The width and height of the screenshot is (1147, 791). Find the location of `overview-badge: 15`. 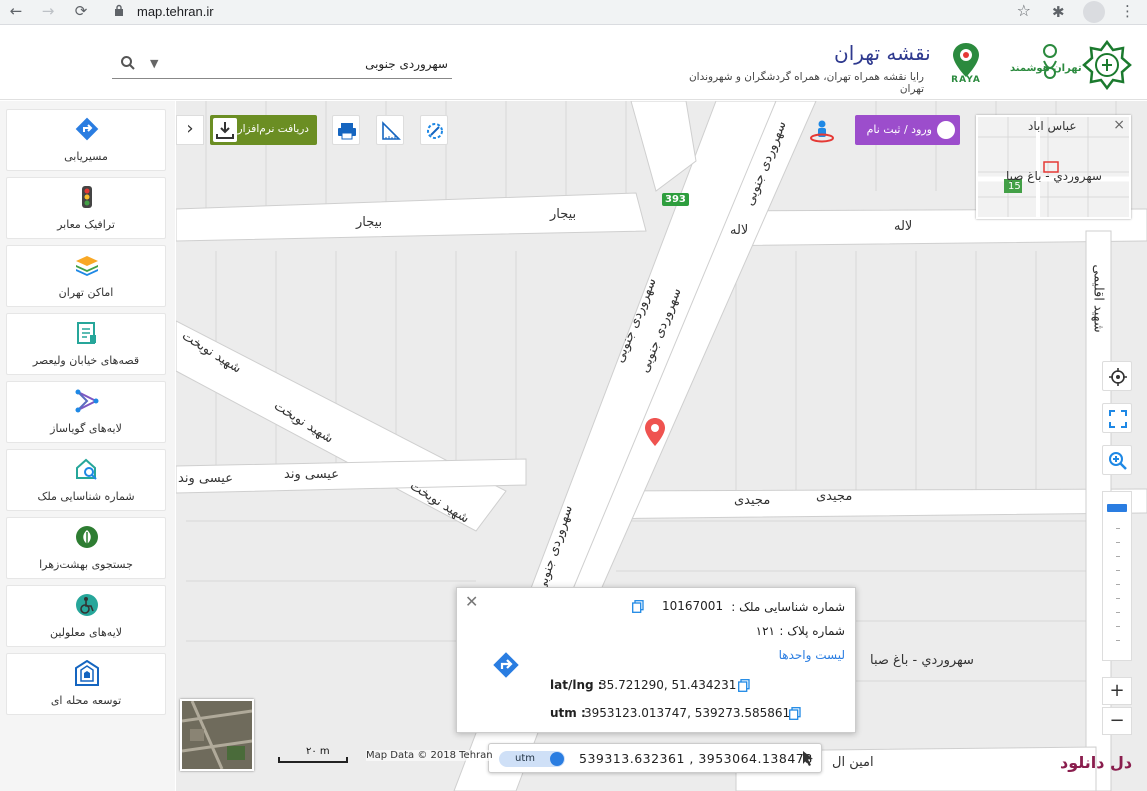

overview-badge: 15 is located at coordinates (1014, 186).